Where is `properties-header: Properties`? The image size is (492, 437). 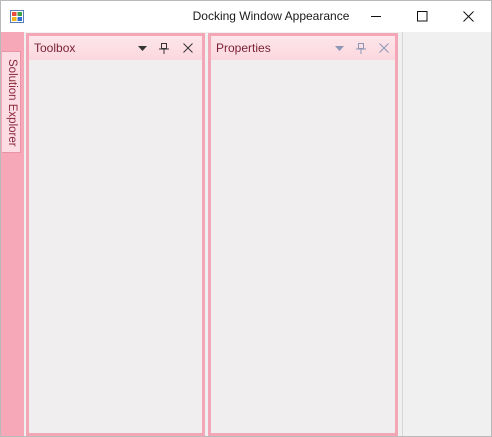 properties-header: Properties is located at coordinates (303, 48).